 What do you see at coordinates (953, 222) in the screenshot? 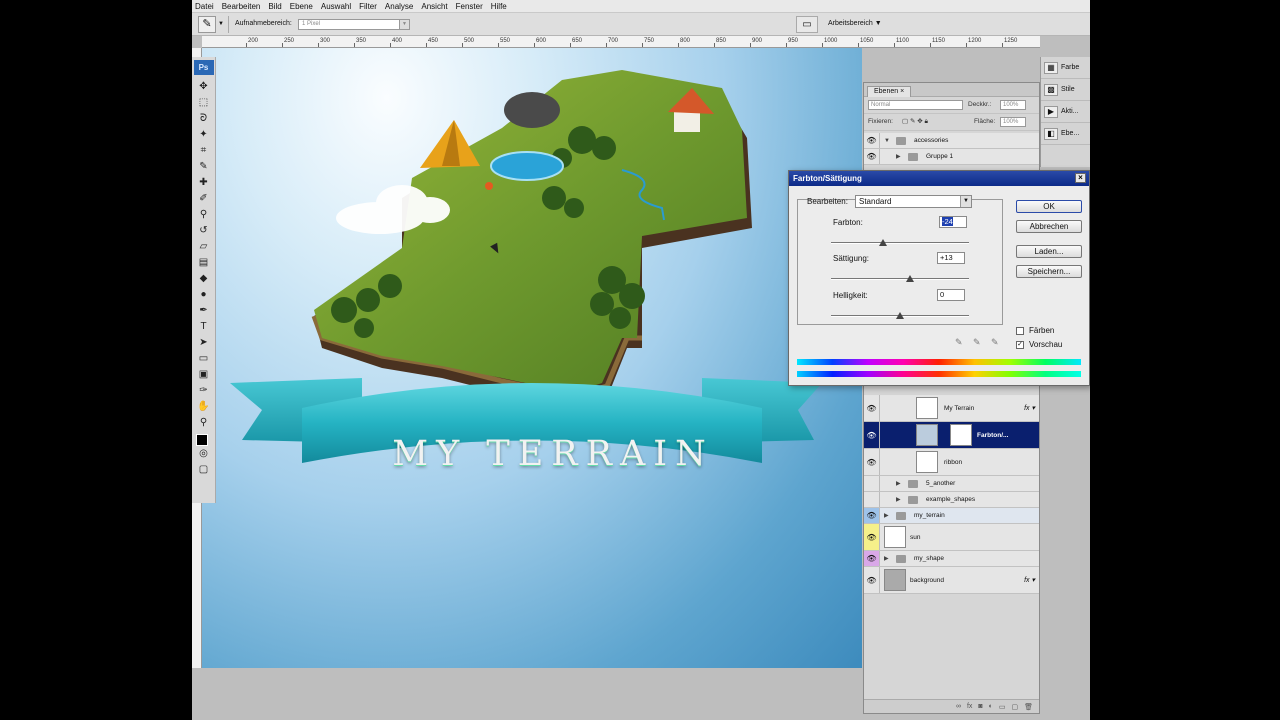
I see `hue-input: -24` at bounding box center [953, 222].